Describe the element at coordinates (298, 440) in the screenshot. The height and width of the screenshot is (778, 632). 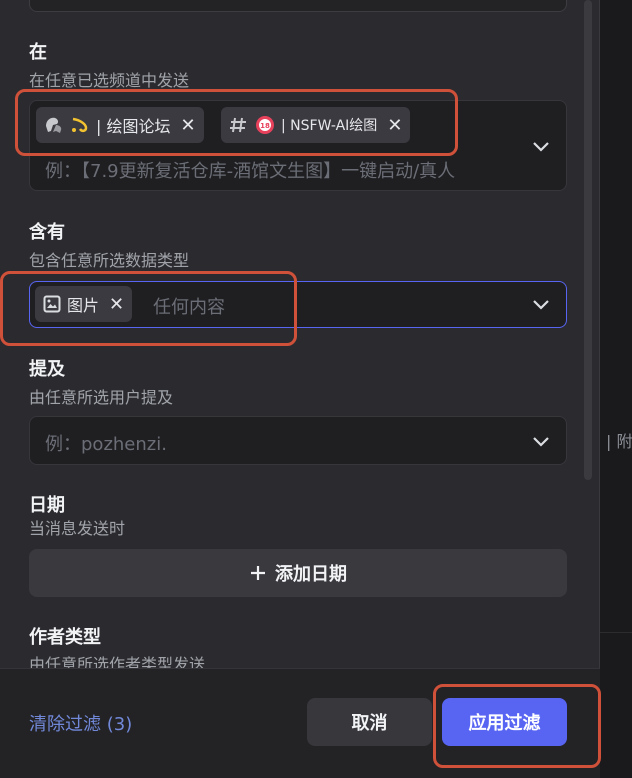
I see `mentions-select-field: 例：pozhenzi.` at that location.